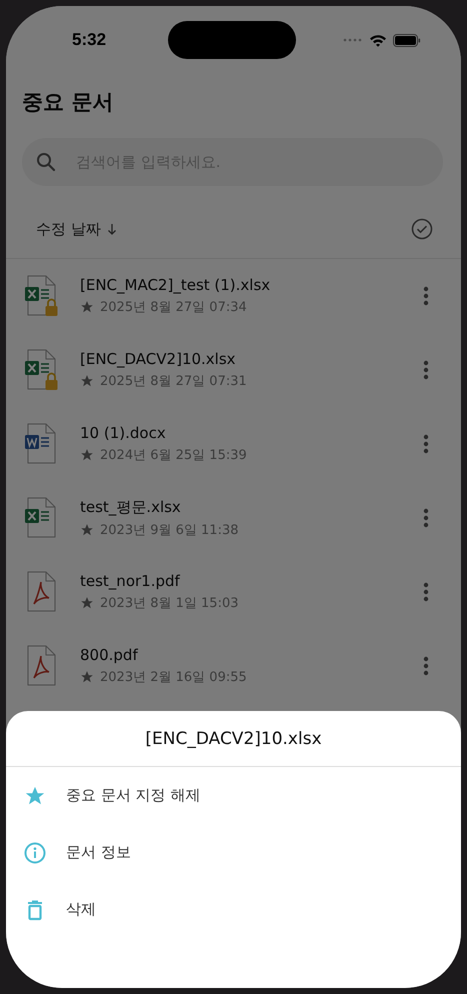 The width and height of the screenshot is (467, 994). What do you see at coordinates (233, 666) in the screenshot?
I see `file-row: 800.pdf 2023년 2월 16일 09:55` at bounding box center [233, 666].